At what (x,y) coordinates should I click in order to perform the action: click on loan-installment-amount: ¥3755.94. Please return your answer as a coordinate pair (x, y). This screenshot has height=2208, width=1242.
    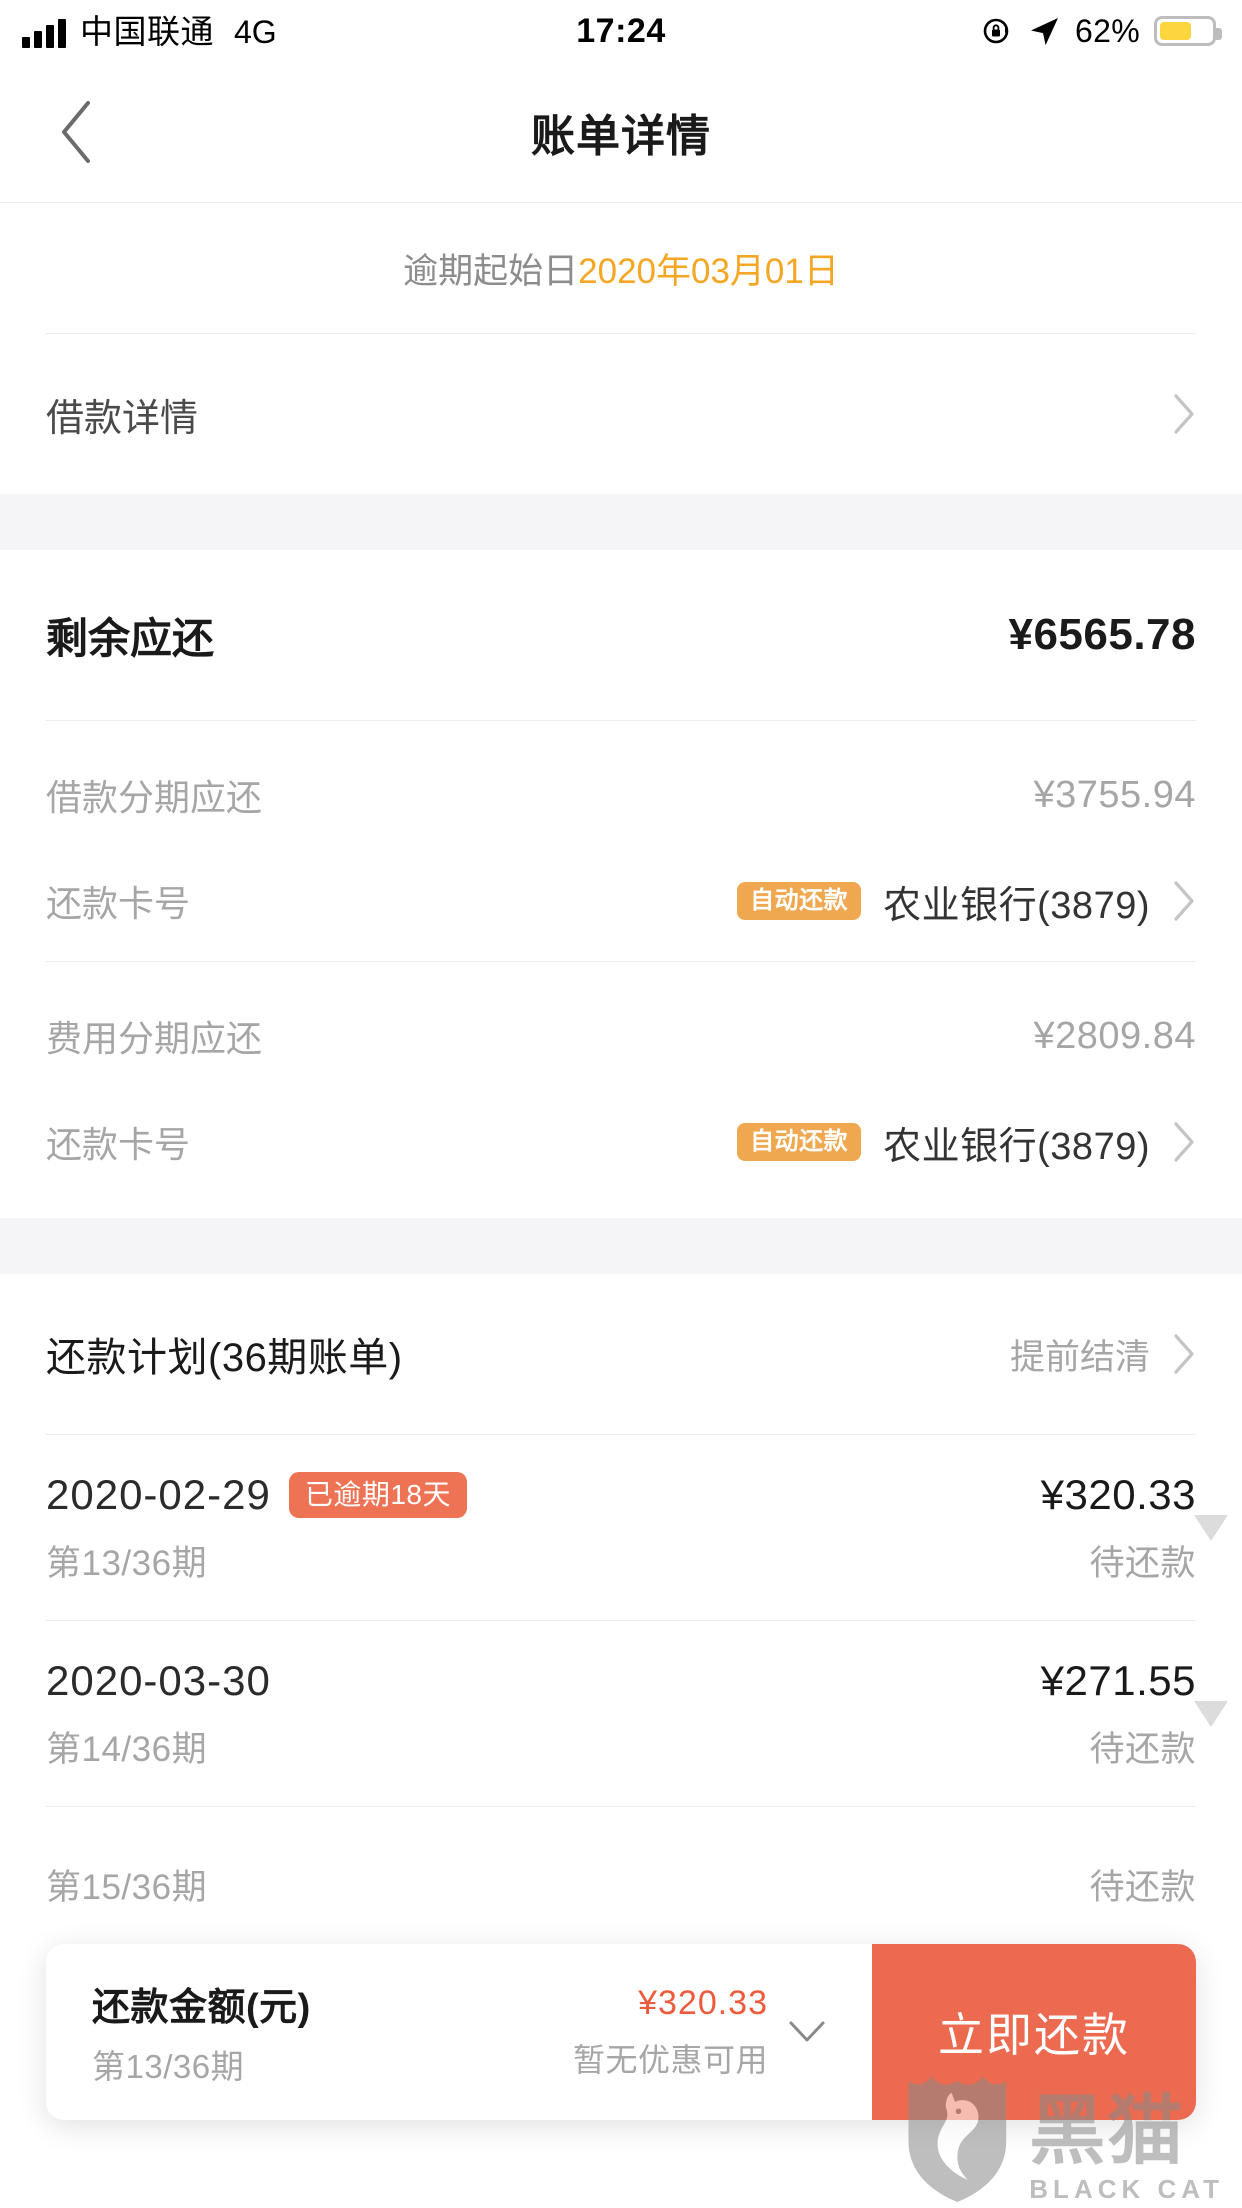
    Looking at the image, I should click on (1114, 794).